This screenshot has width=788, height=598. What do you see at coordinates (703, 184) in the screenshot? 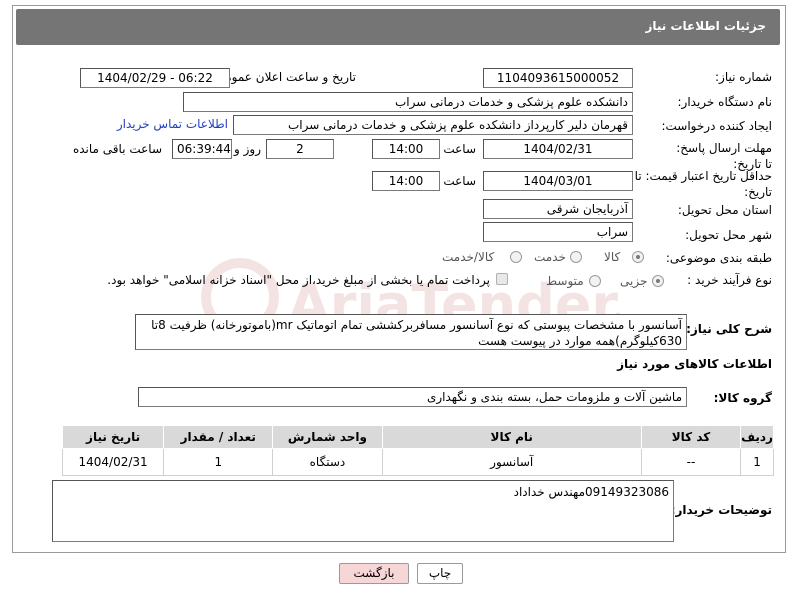
I see `validity-label: حداقل تاریخ اعتبار قیمت: تا تاریخ:` at bounding box center [703, 184].